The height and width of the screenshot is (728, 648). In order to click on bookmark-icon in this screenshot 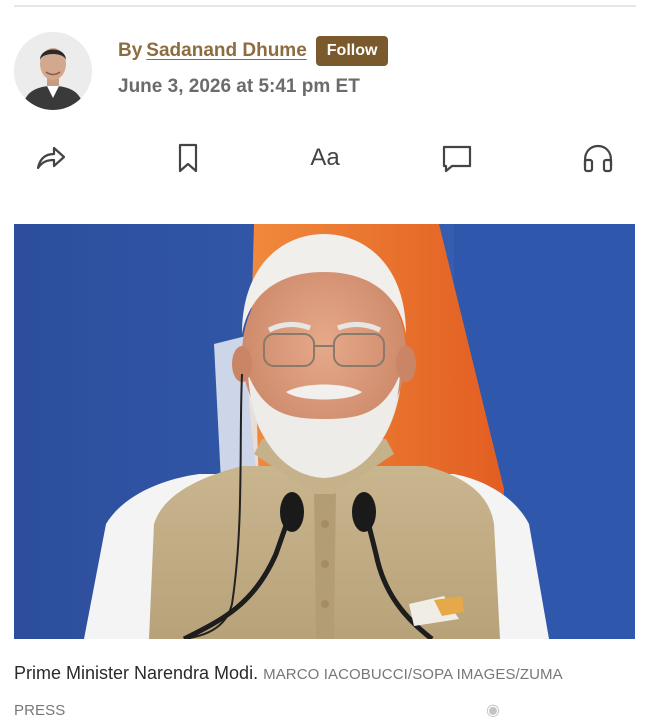, I will do `click(188, 158)`.